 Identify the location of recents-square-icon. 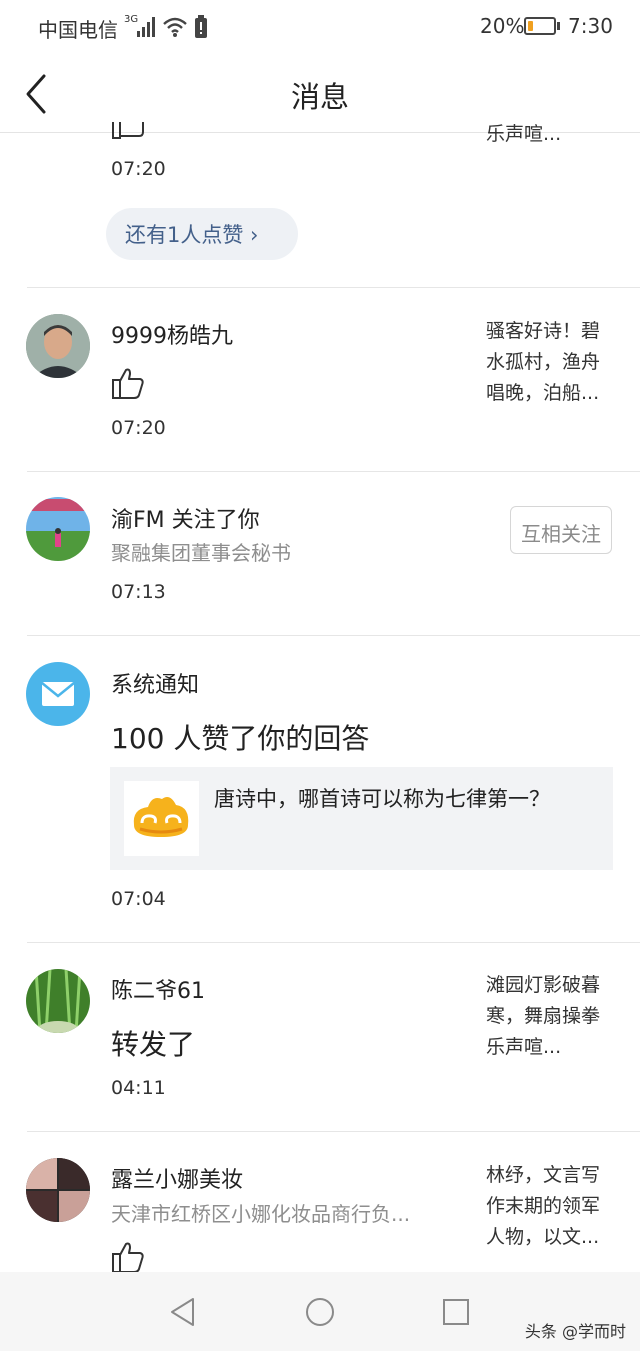
(456, 1312).